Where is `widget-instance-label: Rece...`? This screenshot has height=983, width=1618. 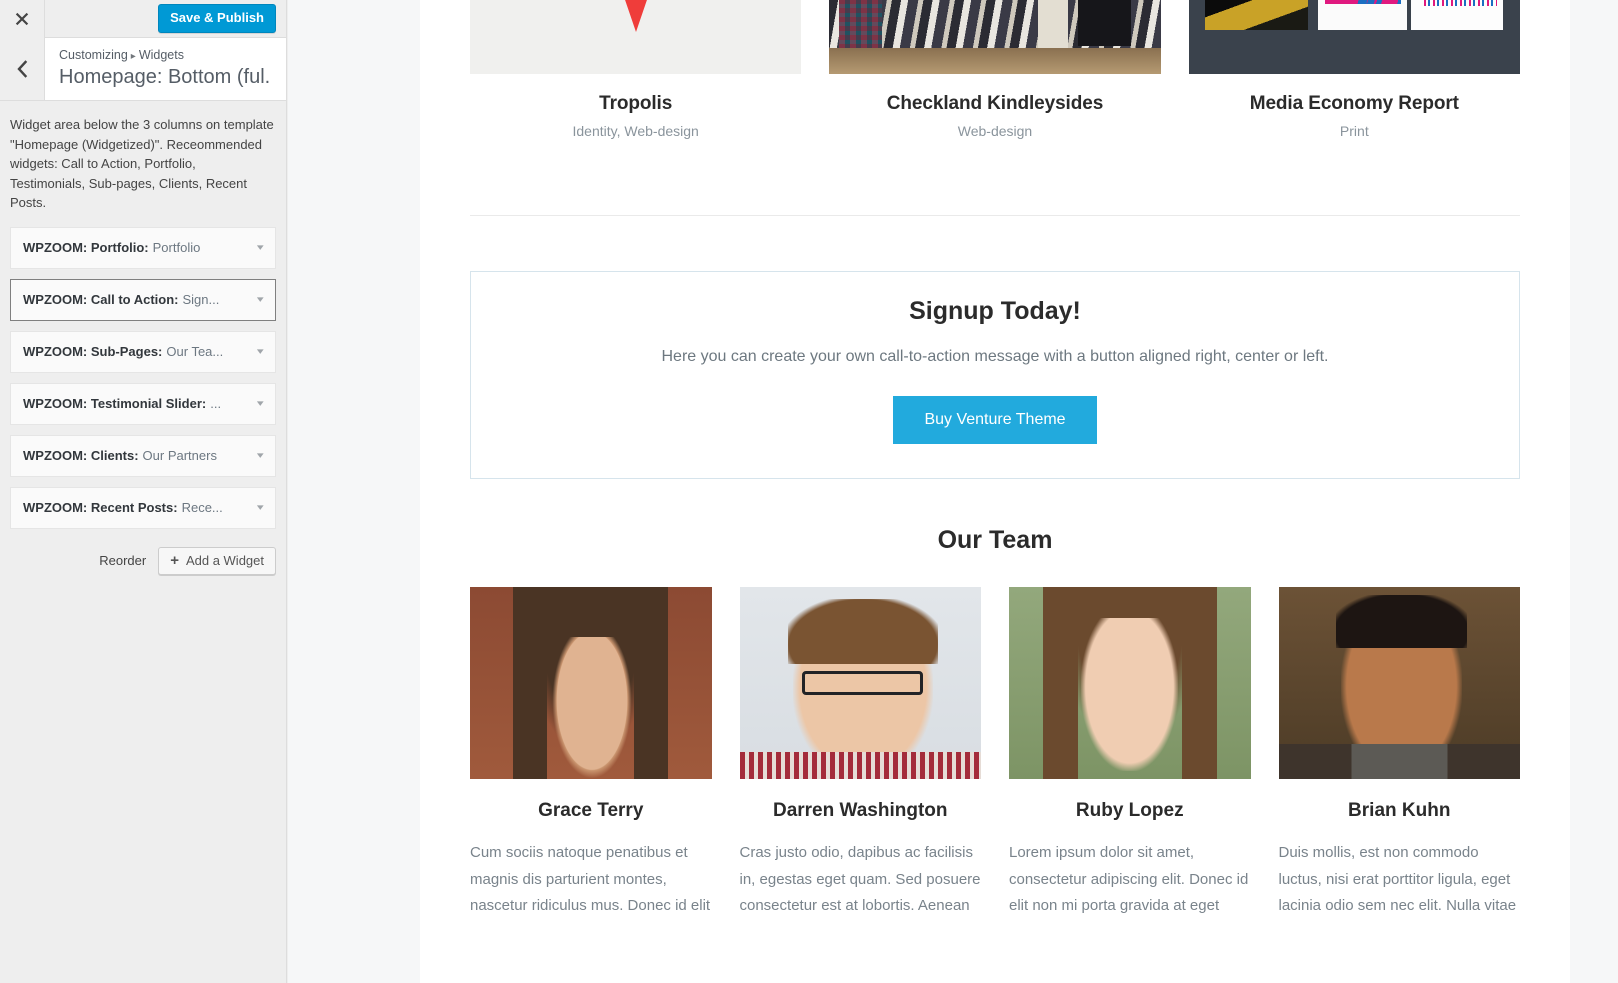 widget-instance-label: Rece... is located at coordinates (202, 507).